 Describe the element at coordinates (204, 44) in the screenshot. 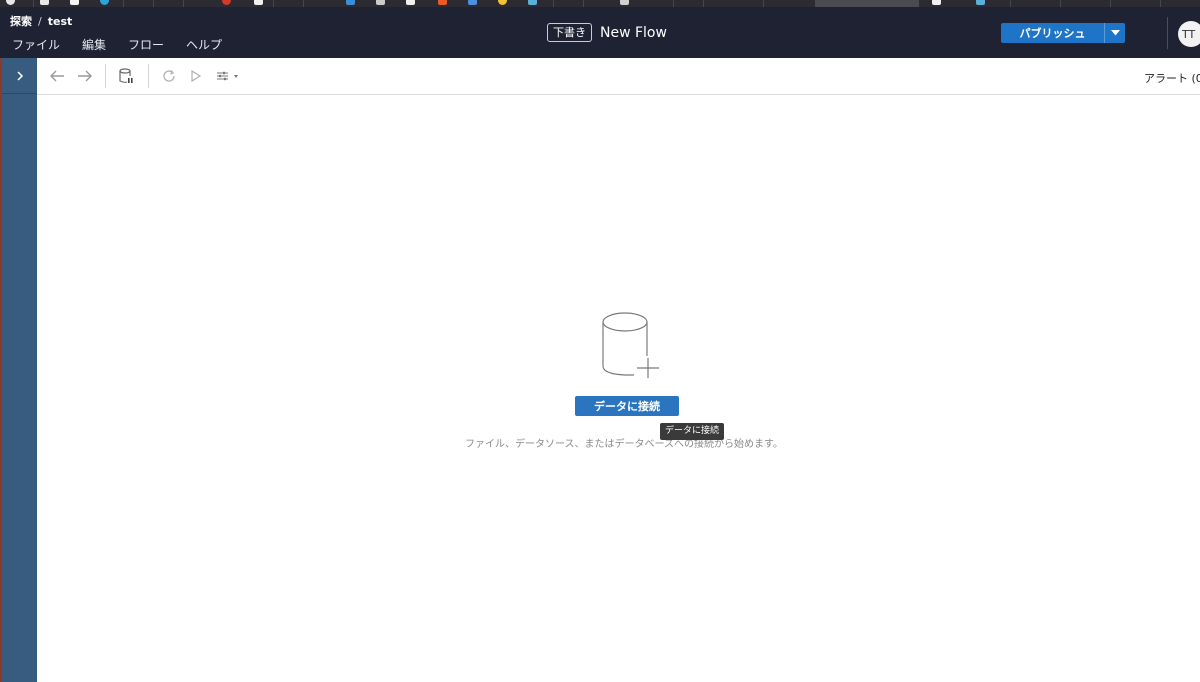

I see `menu-help: ヘルプ` at that location.